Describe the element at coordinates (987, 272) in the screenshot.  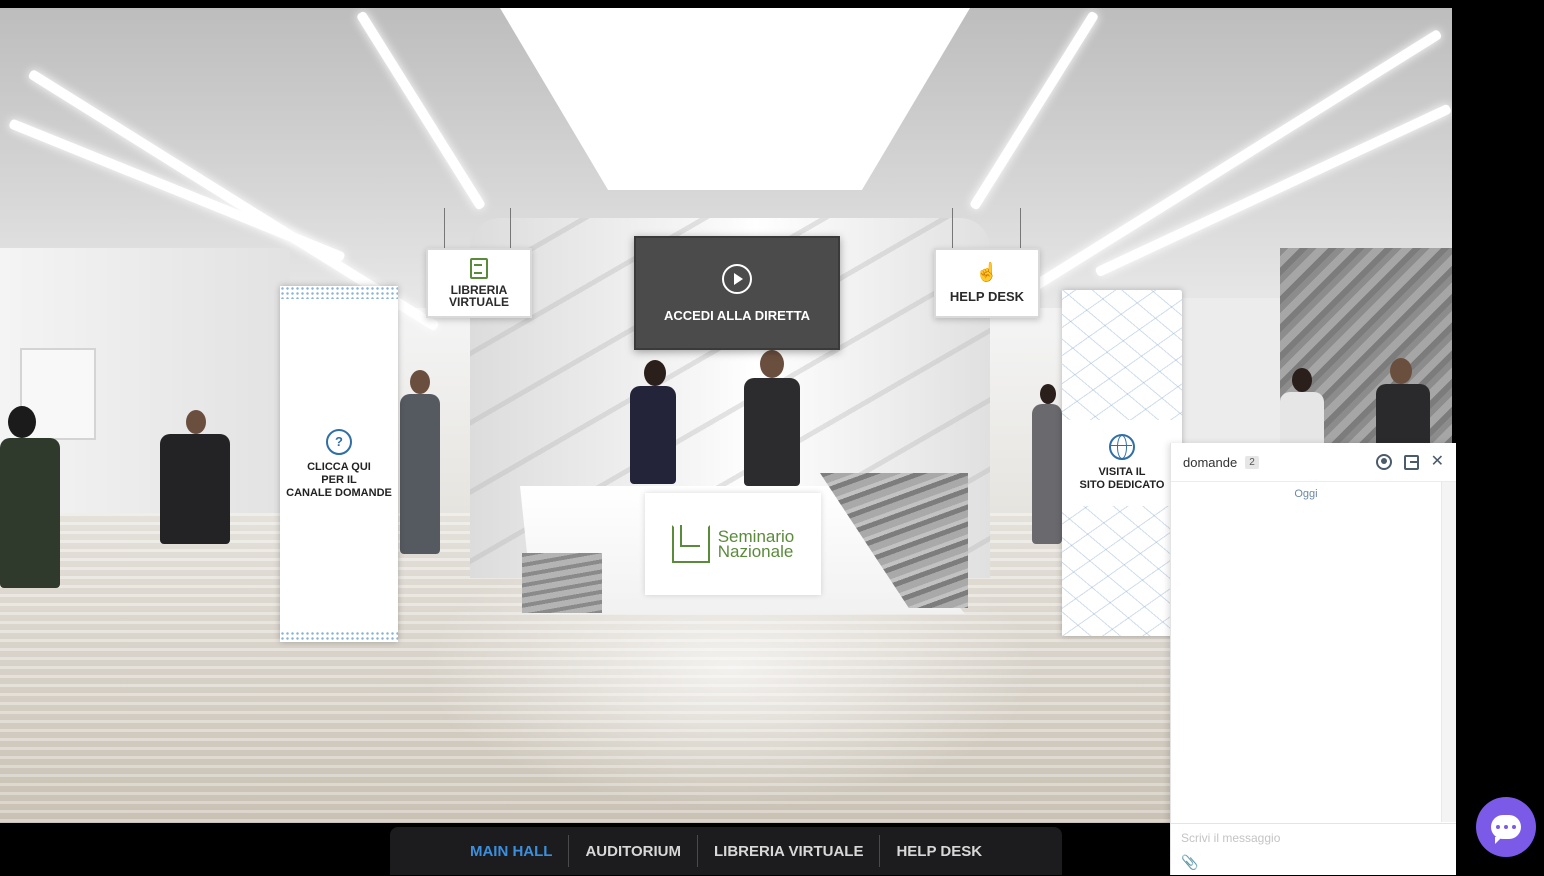
I see `tap-hand-icon: ☝` at that location.